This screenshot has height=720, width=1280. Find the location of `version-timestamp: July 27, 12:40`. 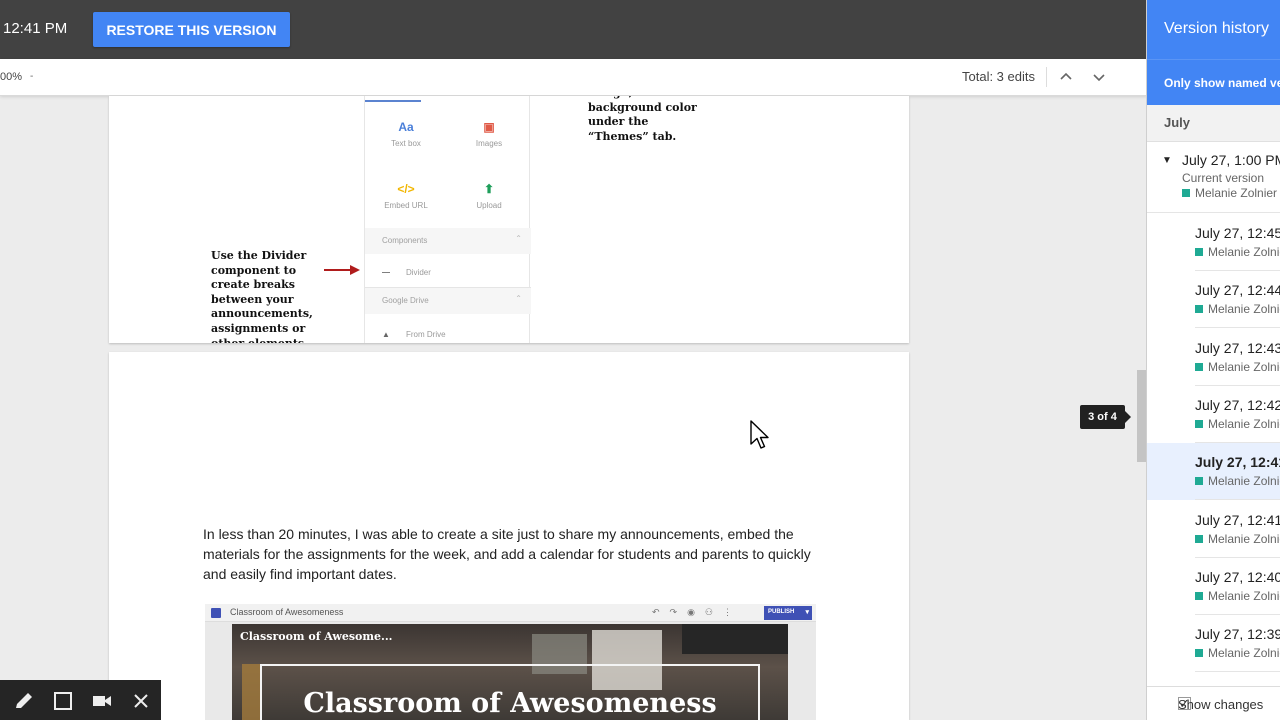

version-timestamp: July 27, 12:40 is located at coordinates (1237, 576).